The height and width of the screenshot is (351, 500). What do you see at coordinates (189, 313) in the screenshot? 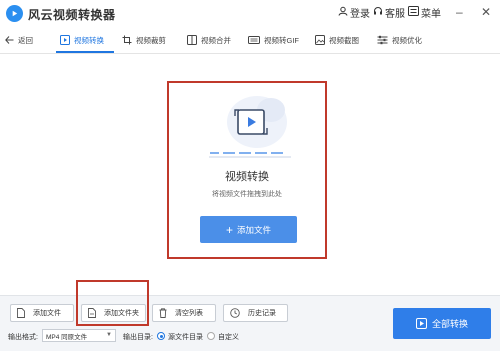
I see `clear-list-label: 清空列表` at bounding box center [189, 313].